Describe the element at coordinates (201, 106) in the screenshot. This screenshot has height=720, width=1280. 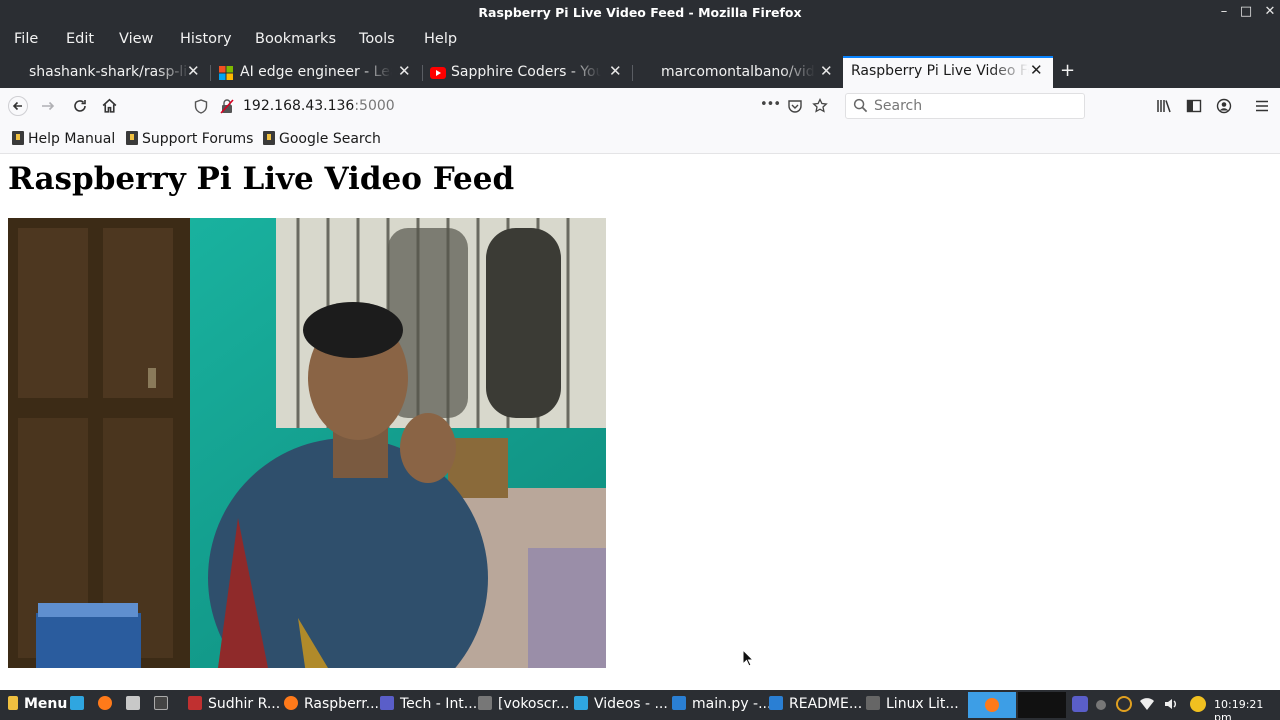
I see `shield-icon` at that location.